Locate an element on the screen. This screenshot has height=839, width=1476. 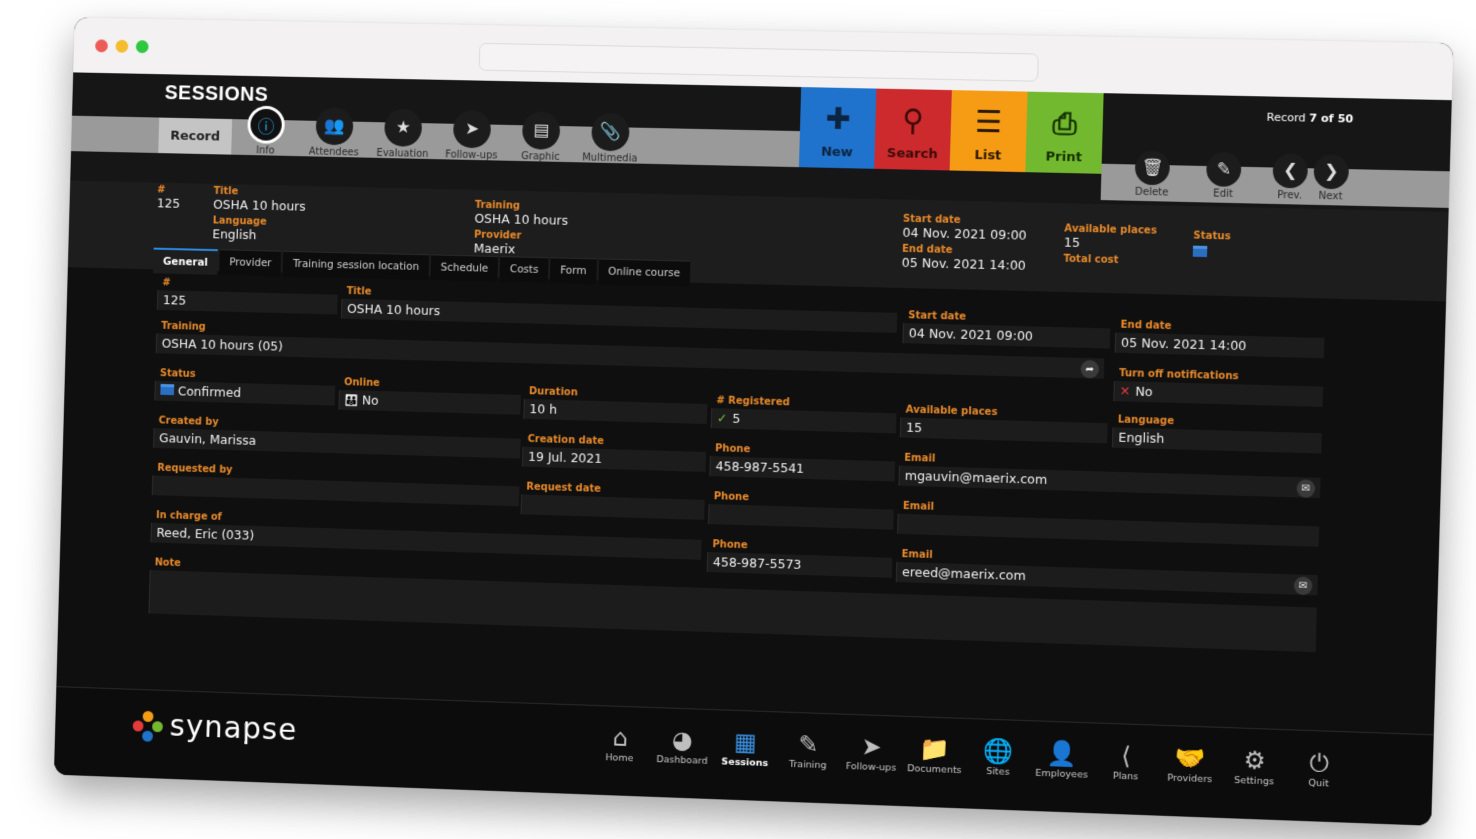
field-status: Status Confirmed is located at coordinates (245, 387).